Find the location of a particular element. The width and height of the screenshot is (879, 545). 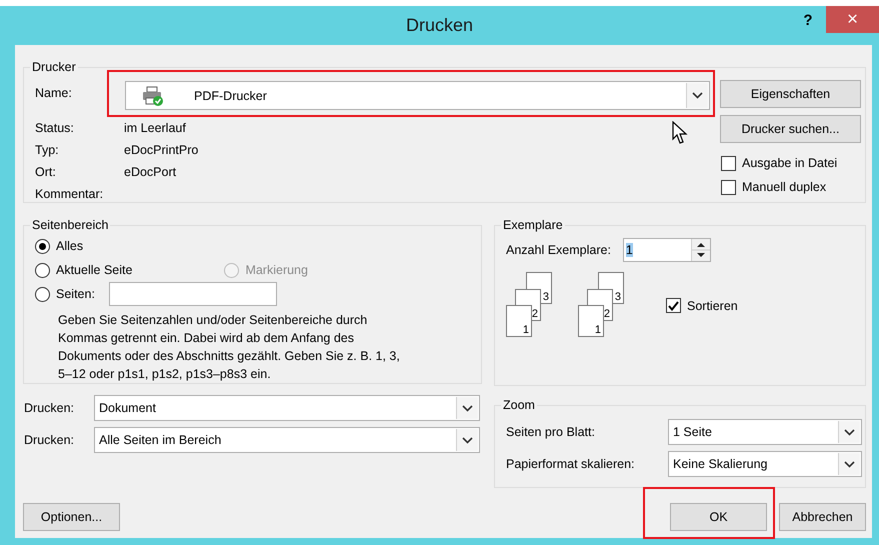

field-label: Anzahl Exemplare: is located at coordinates (558, 250).